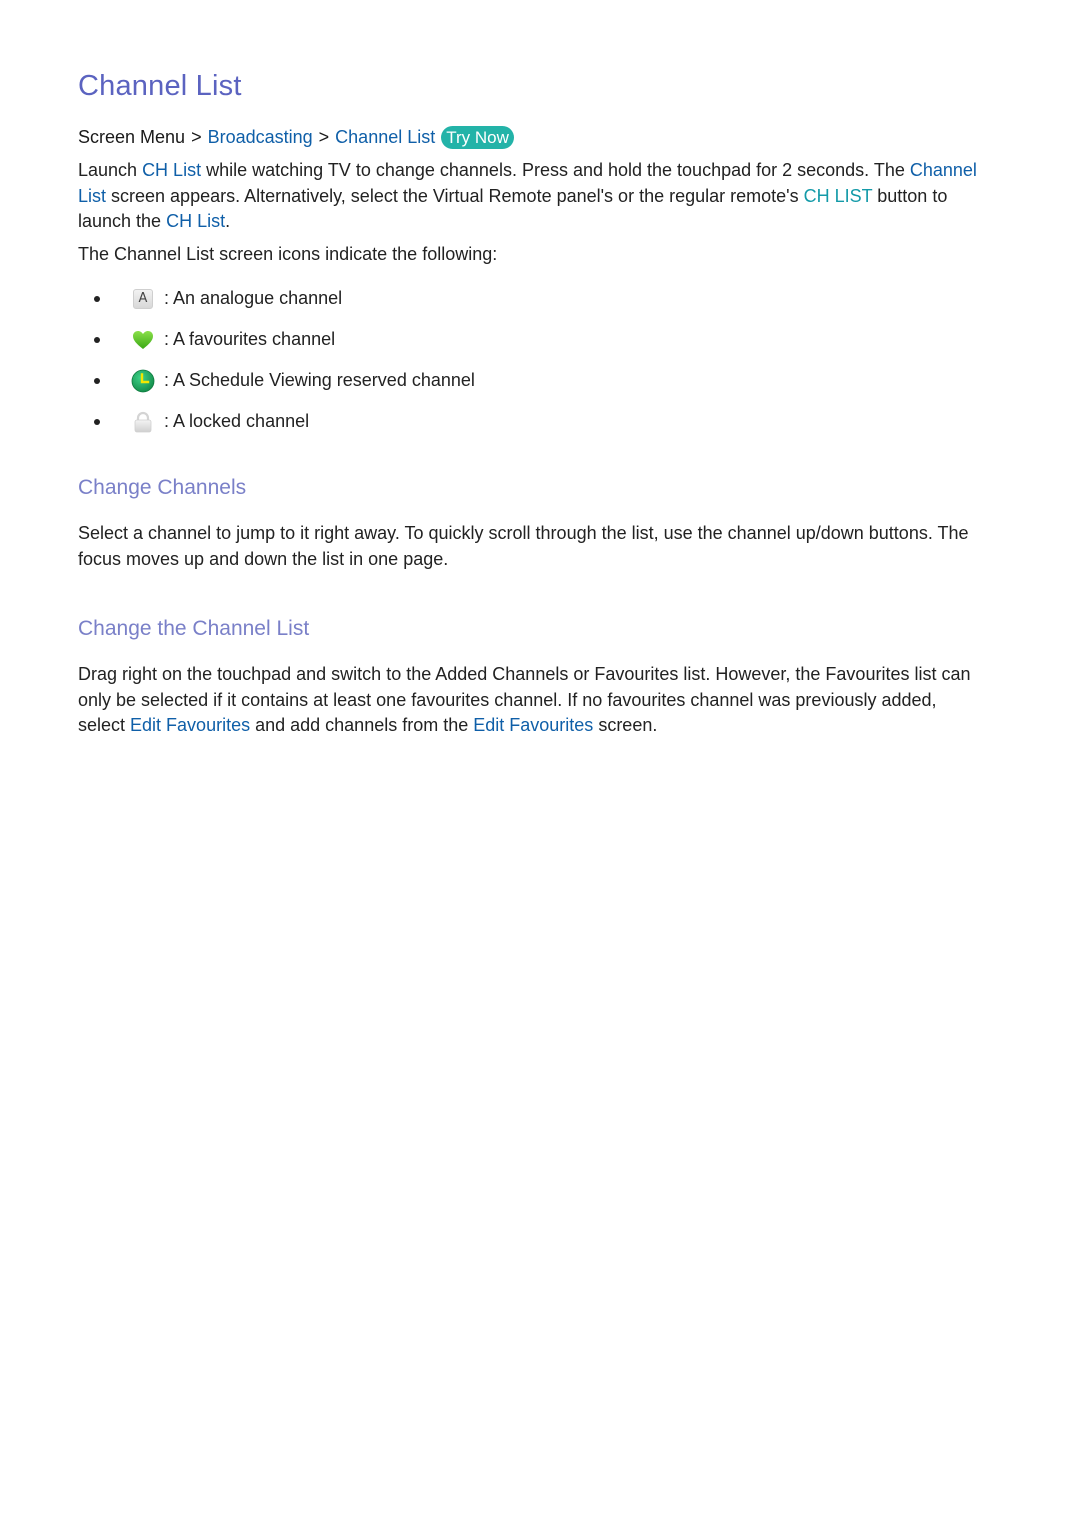 The height and width of the screenshot is (1527, 1080). I want to click on clock-icon, so click(143, 381).